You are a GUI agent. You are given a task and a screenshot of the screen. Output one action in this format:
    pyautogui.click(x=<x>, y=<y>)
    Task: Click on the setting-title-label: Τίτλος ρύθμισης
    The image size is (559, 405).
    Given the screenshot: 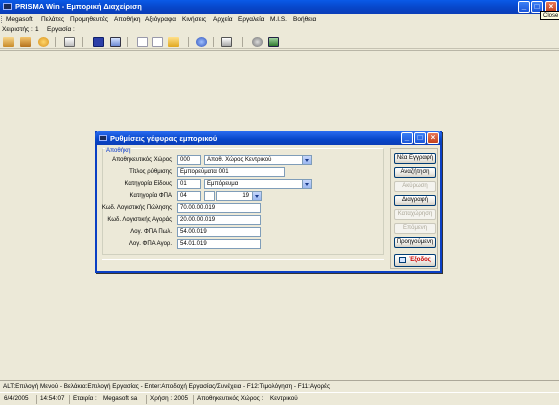 What is the action you would take?
    pyautogui.click(x=150, y=172)
    